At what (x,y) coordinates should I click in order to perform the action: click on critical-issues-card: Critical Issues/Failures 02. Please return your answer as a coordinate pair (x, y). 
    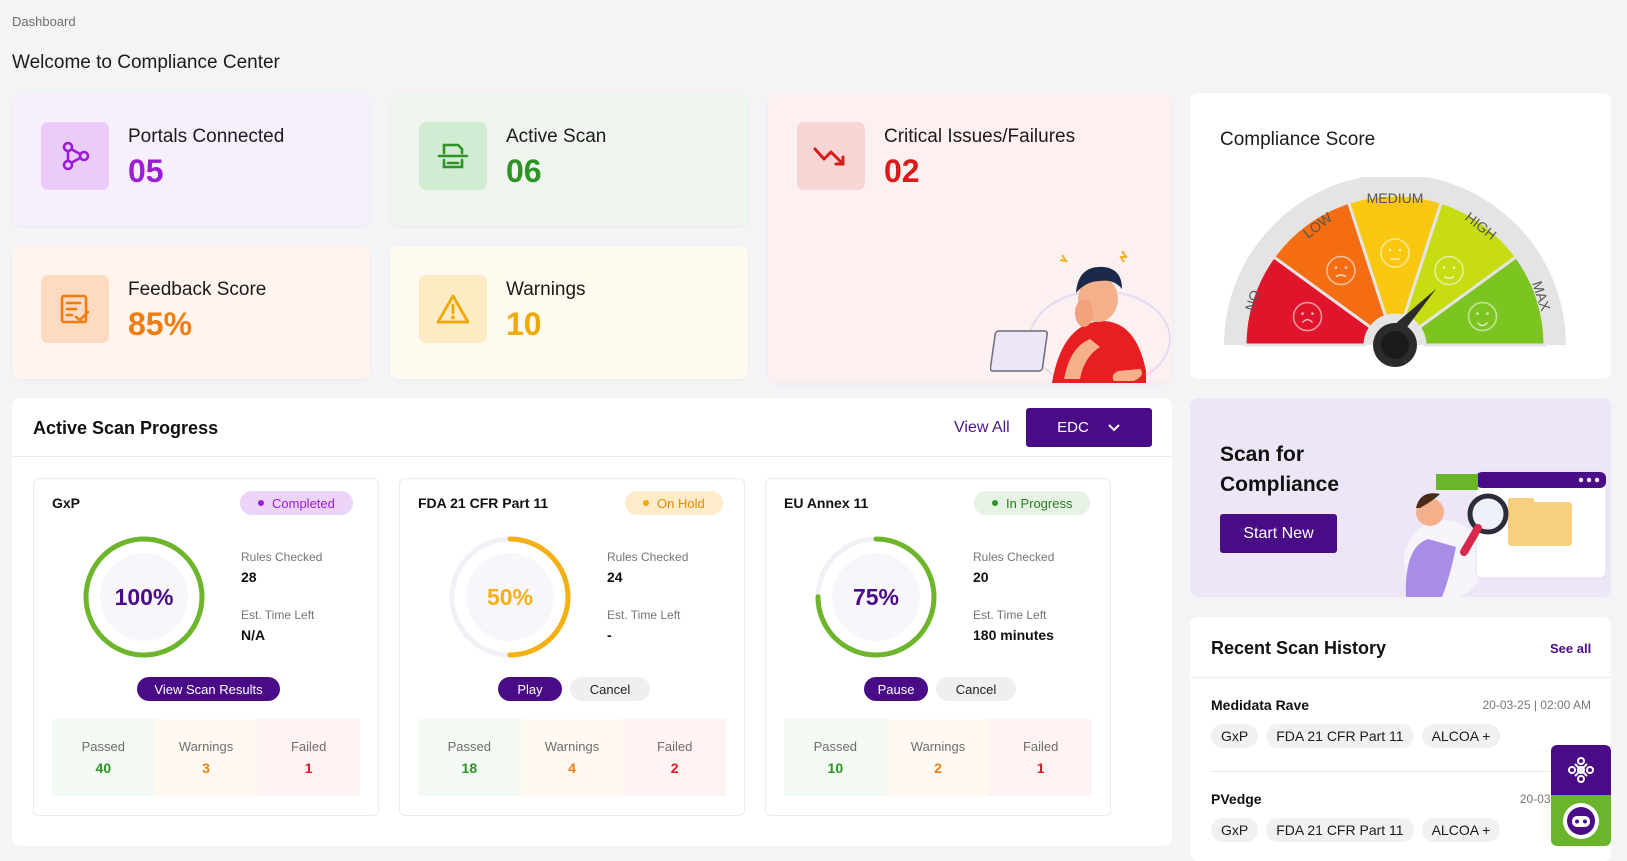
    Looking at the image, I should click on (970, 238).